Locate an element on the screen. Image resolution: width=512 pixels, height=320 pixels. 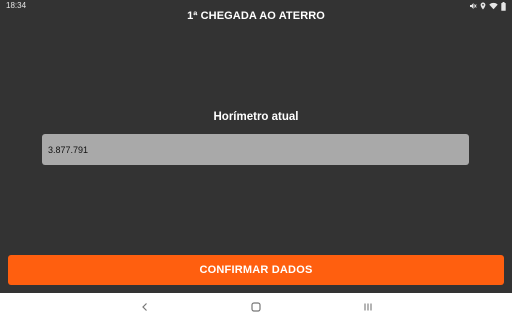
navigation-bar is located at coordinates (256, 306).